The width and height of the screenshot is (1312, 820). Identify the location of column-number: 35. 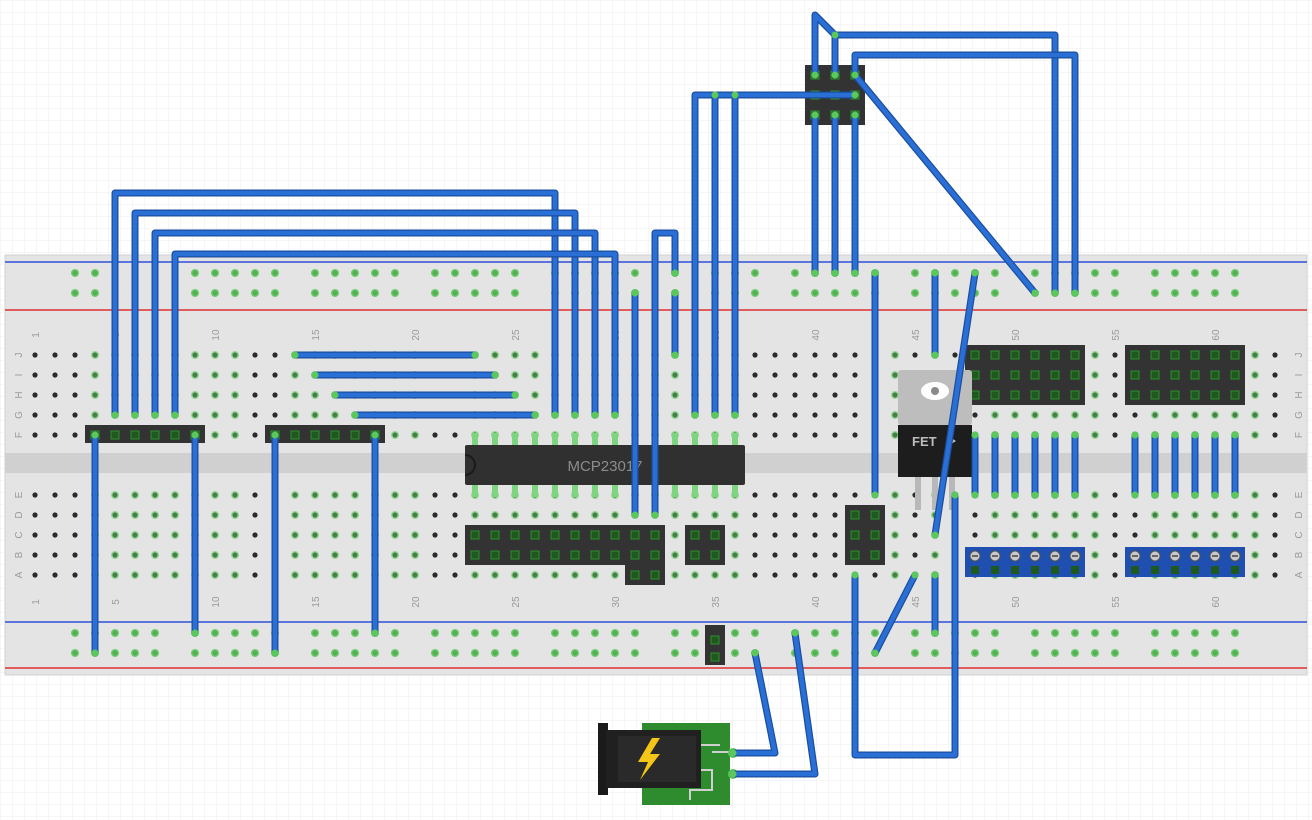
(716, 602).